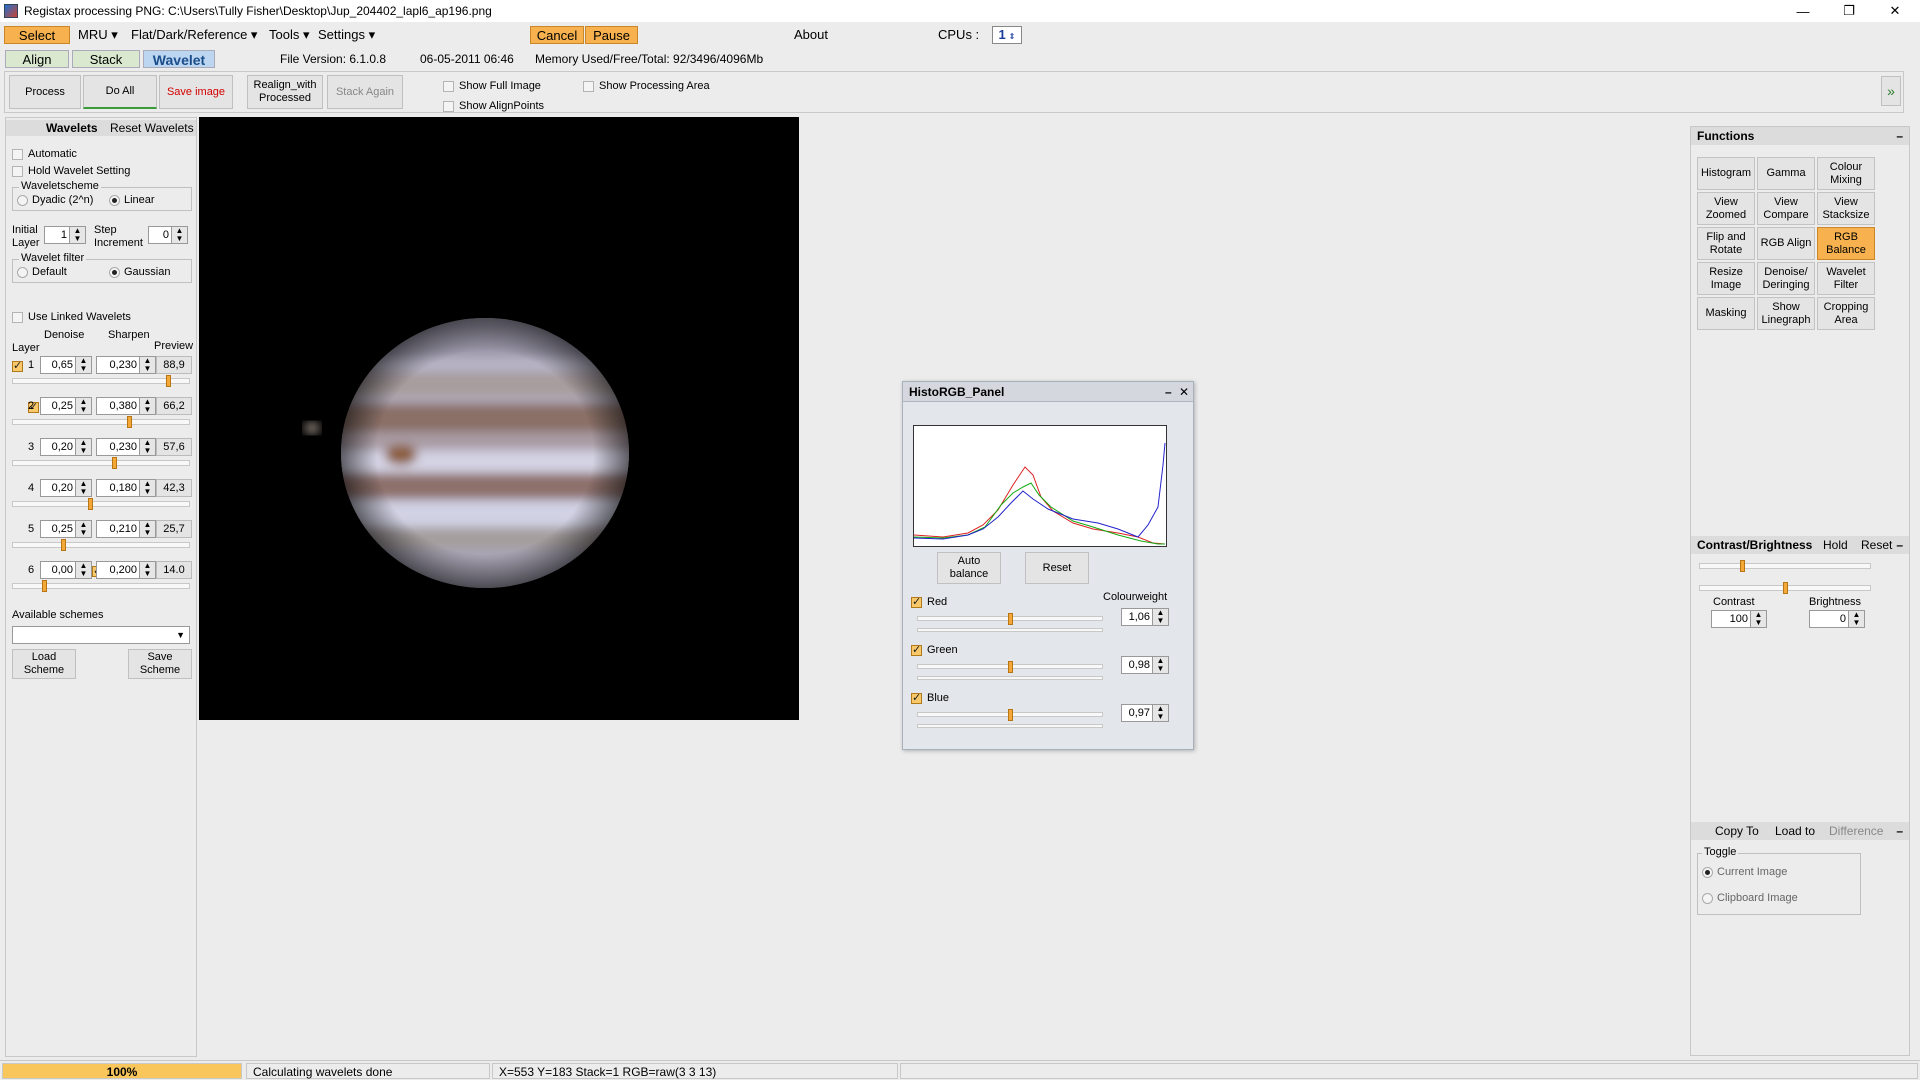  I want to click on channel-blue-slider, so click(1010, 715).